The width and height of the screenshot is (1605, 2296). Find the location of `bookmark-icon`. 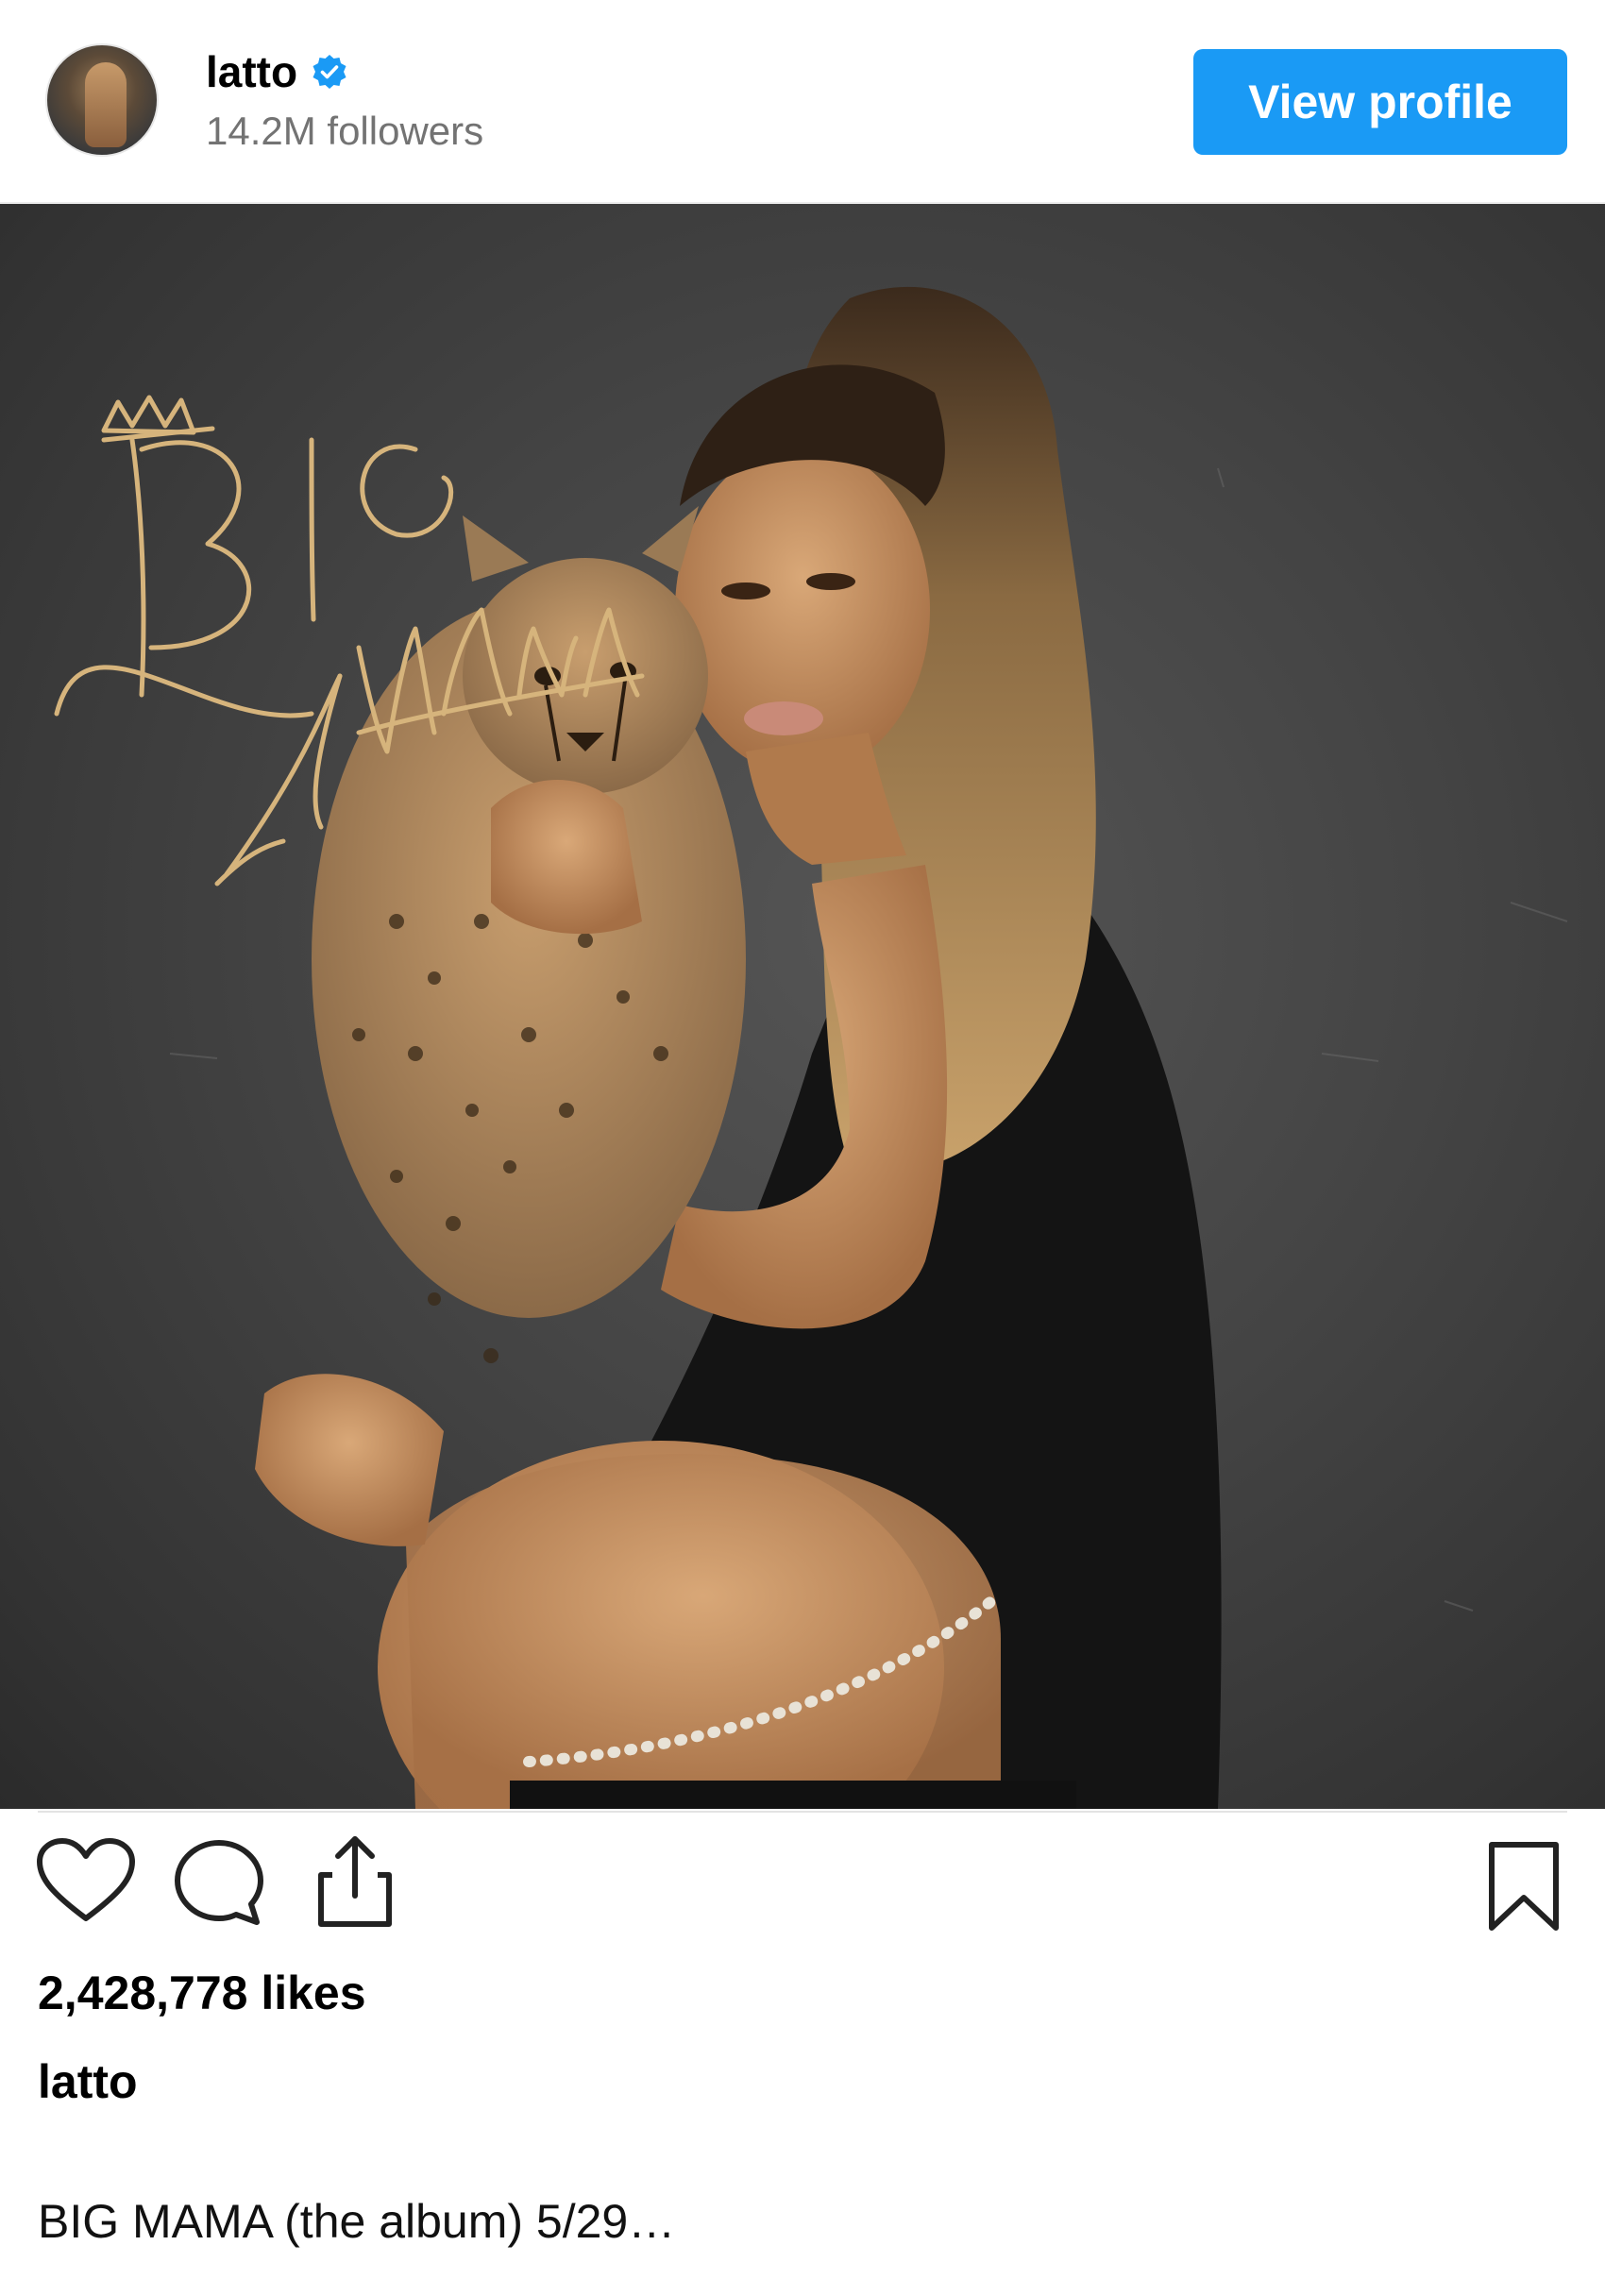

bookmark-icon is located at coordinates (1523, 1886).